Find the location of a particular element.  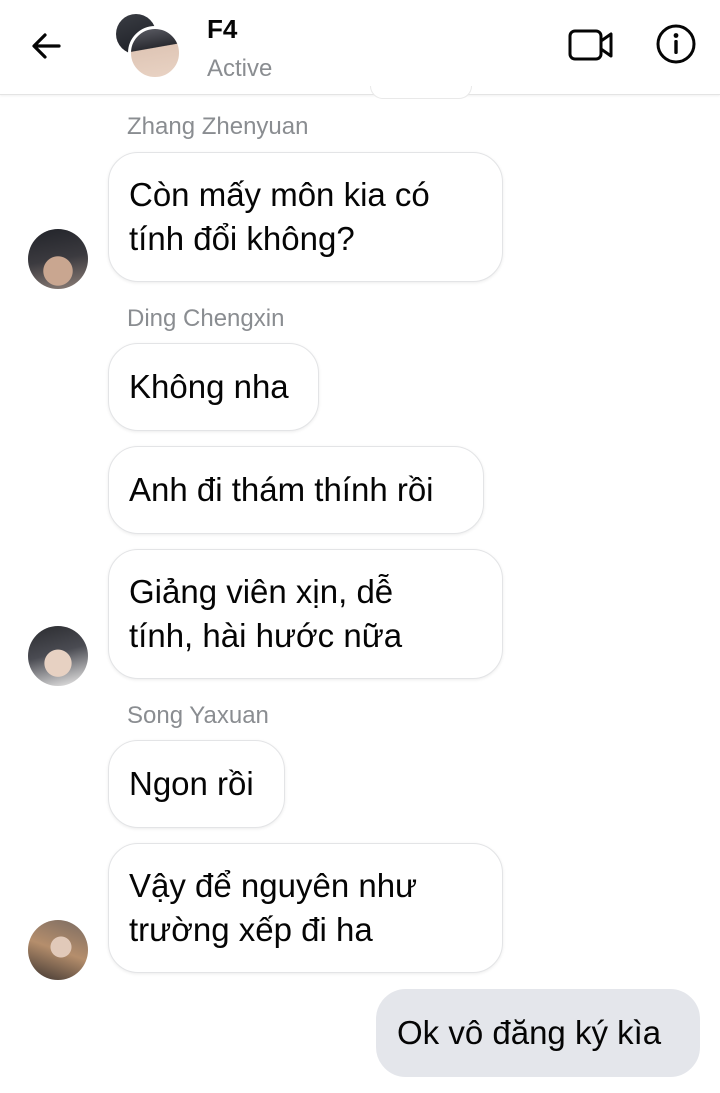

sender-name: Zhang Zhenyuan is located at coordinates (218, 126).